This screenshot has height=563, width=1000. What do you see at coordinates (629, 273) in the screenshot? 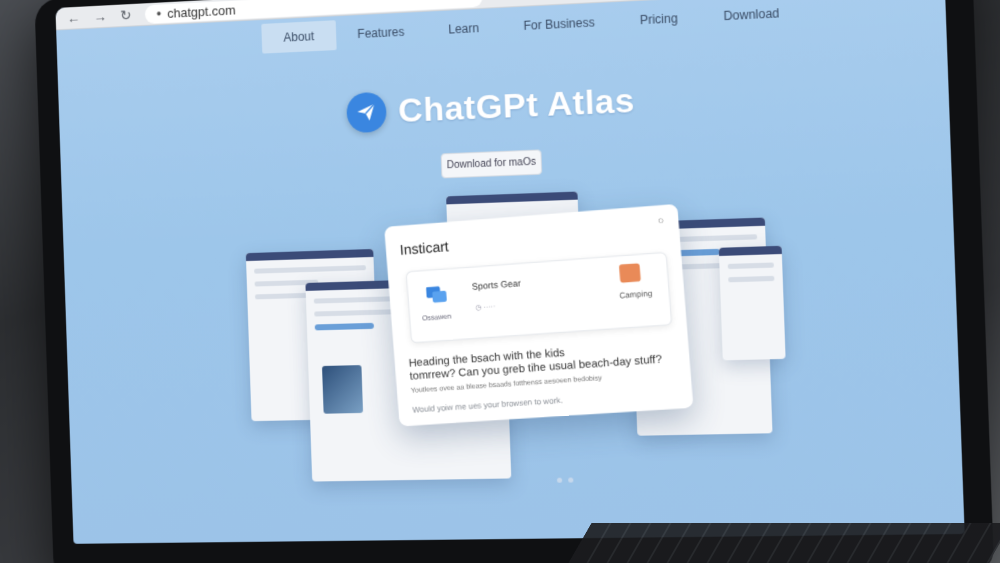
I see `shopping-basket-icon` at bounding box center [629, 273].